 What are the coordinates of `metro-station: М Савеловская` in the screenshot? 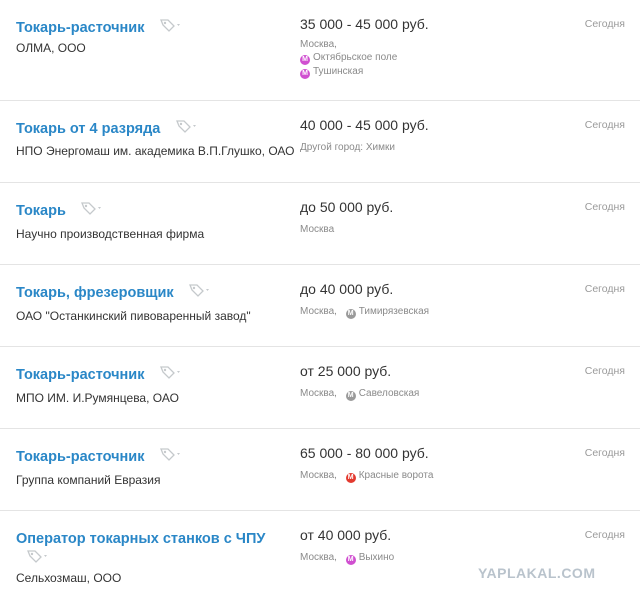 It's located at (382, 394).